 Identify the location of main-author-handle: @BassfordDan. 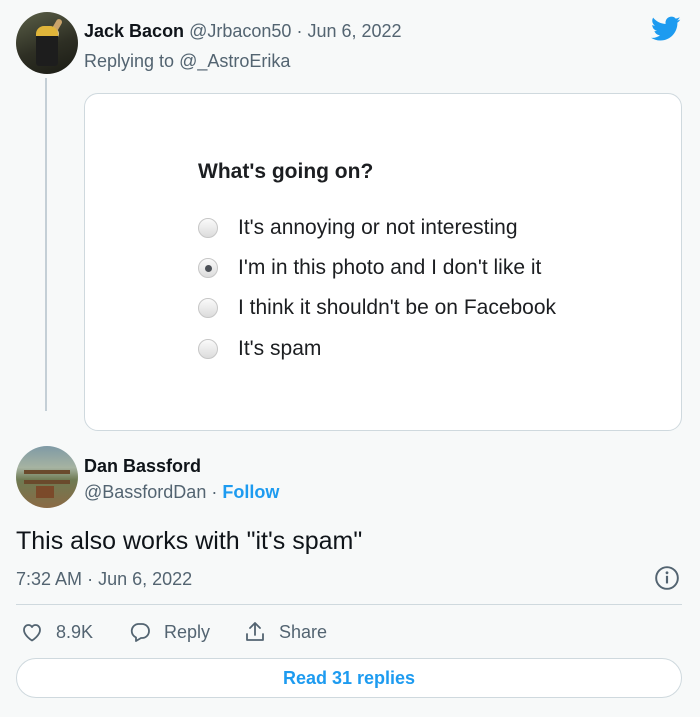
(145, 492).